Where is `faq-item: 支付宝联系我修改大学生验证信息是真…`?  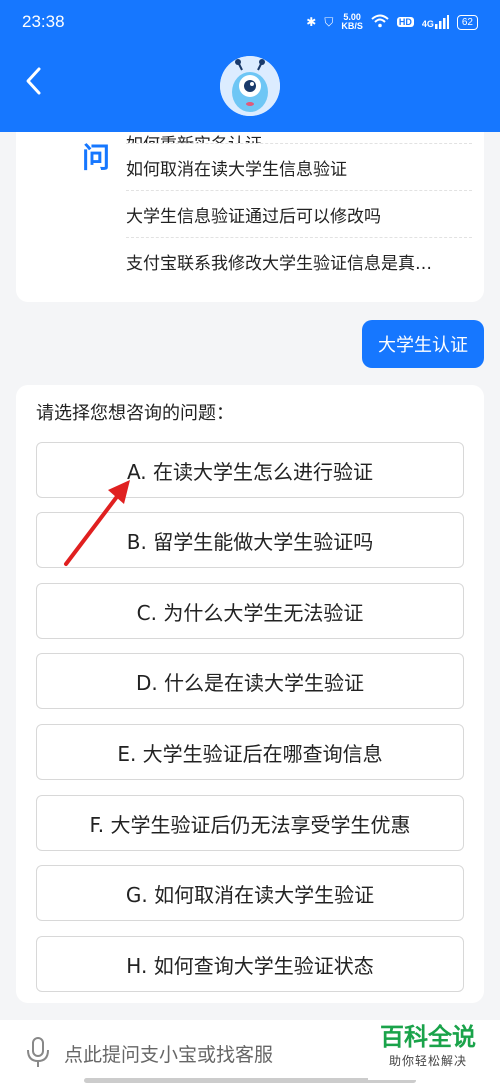 faq-item: 支付宝联系我修改大学生验证信息是真… is located at coordinates (299, 261).